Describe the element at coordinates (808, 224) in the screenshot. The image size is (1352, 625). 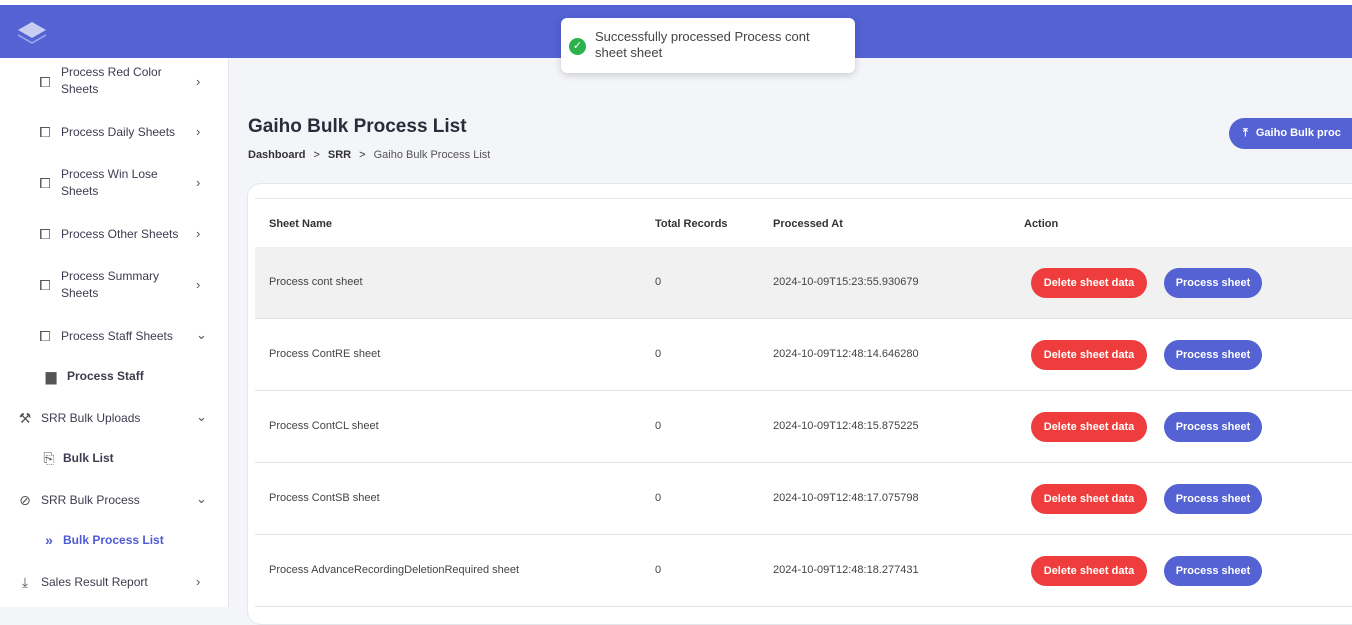
I see `column-header-processed-at: Processed At` at that location.